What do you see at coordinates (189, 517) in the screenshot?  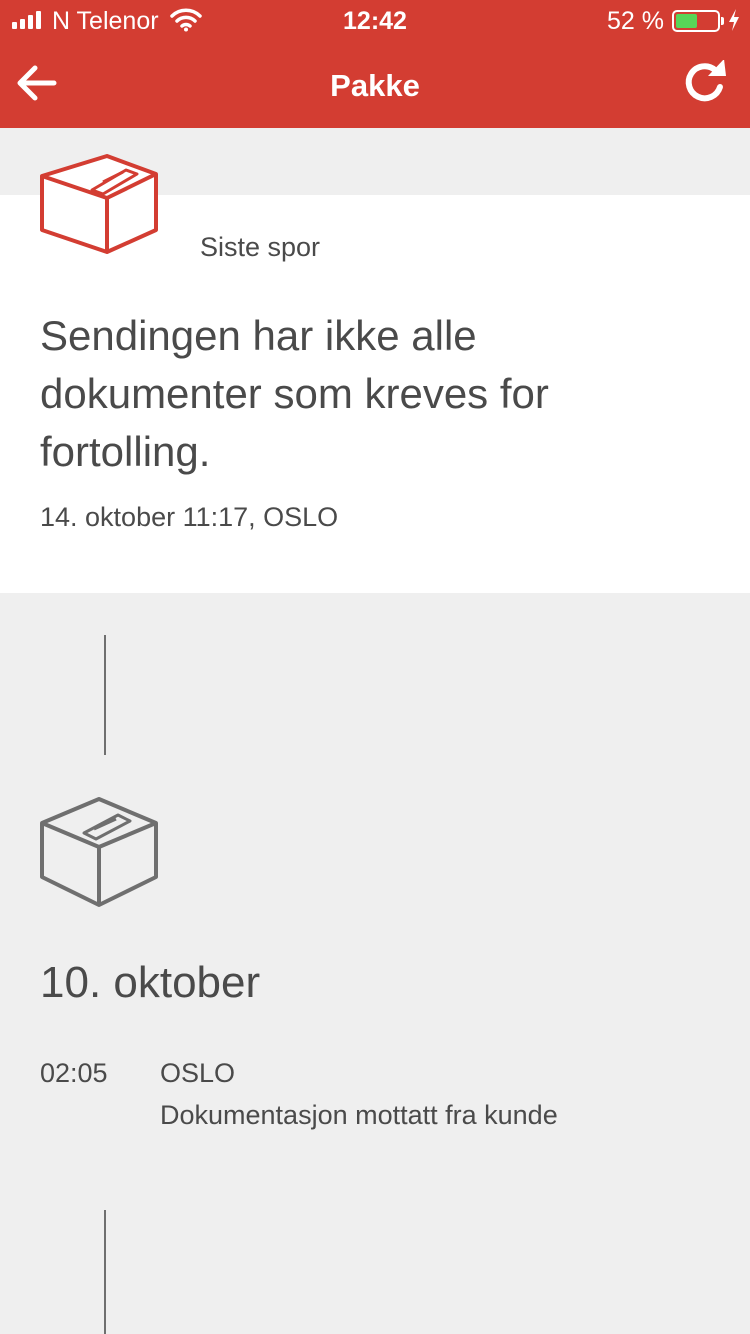 I see `latest-timestamp: 14. oktober 11:17, OSLO` at bounding box center [189, 517].